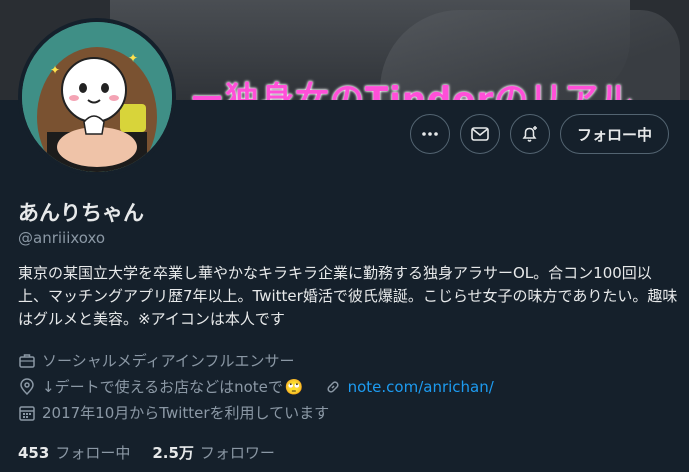 The height and width of the screenshot is (472, 689). I want to click on following-label: フォロー中, so click(93, 453).